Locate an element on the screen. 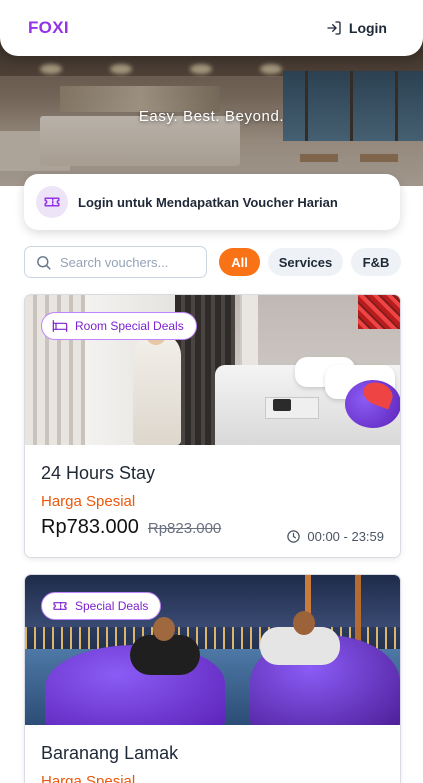  voucher-time: 00:00 - 23:59 is located at coordinates (335, 536).